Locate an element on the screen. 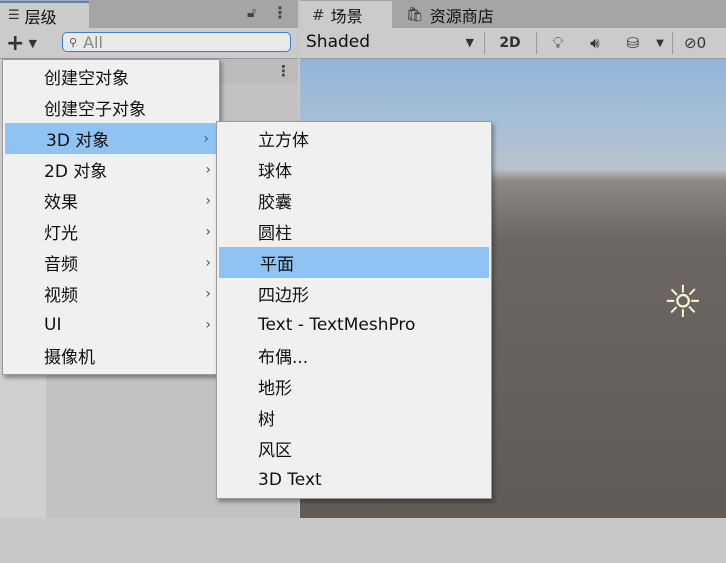 Image resolution: width=726 pixels, height=563 pixels. more-options-icon: ⋮ is located at coordinates (280, 12).